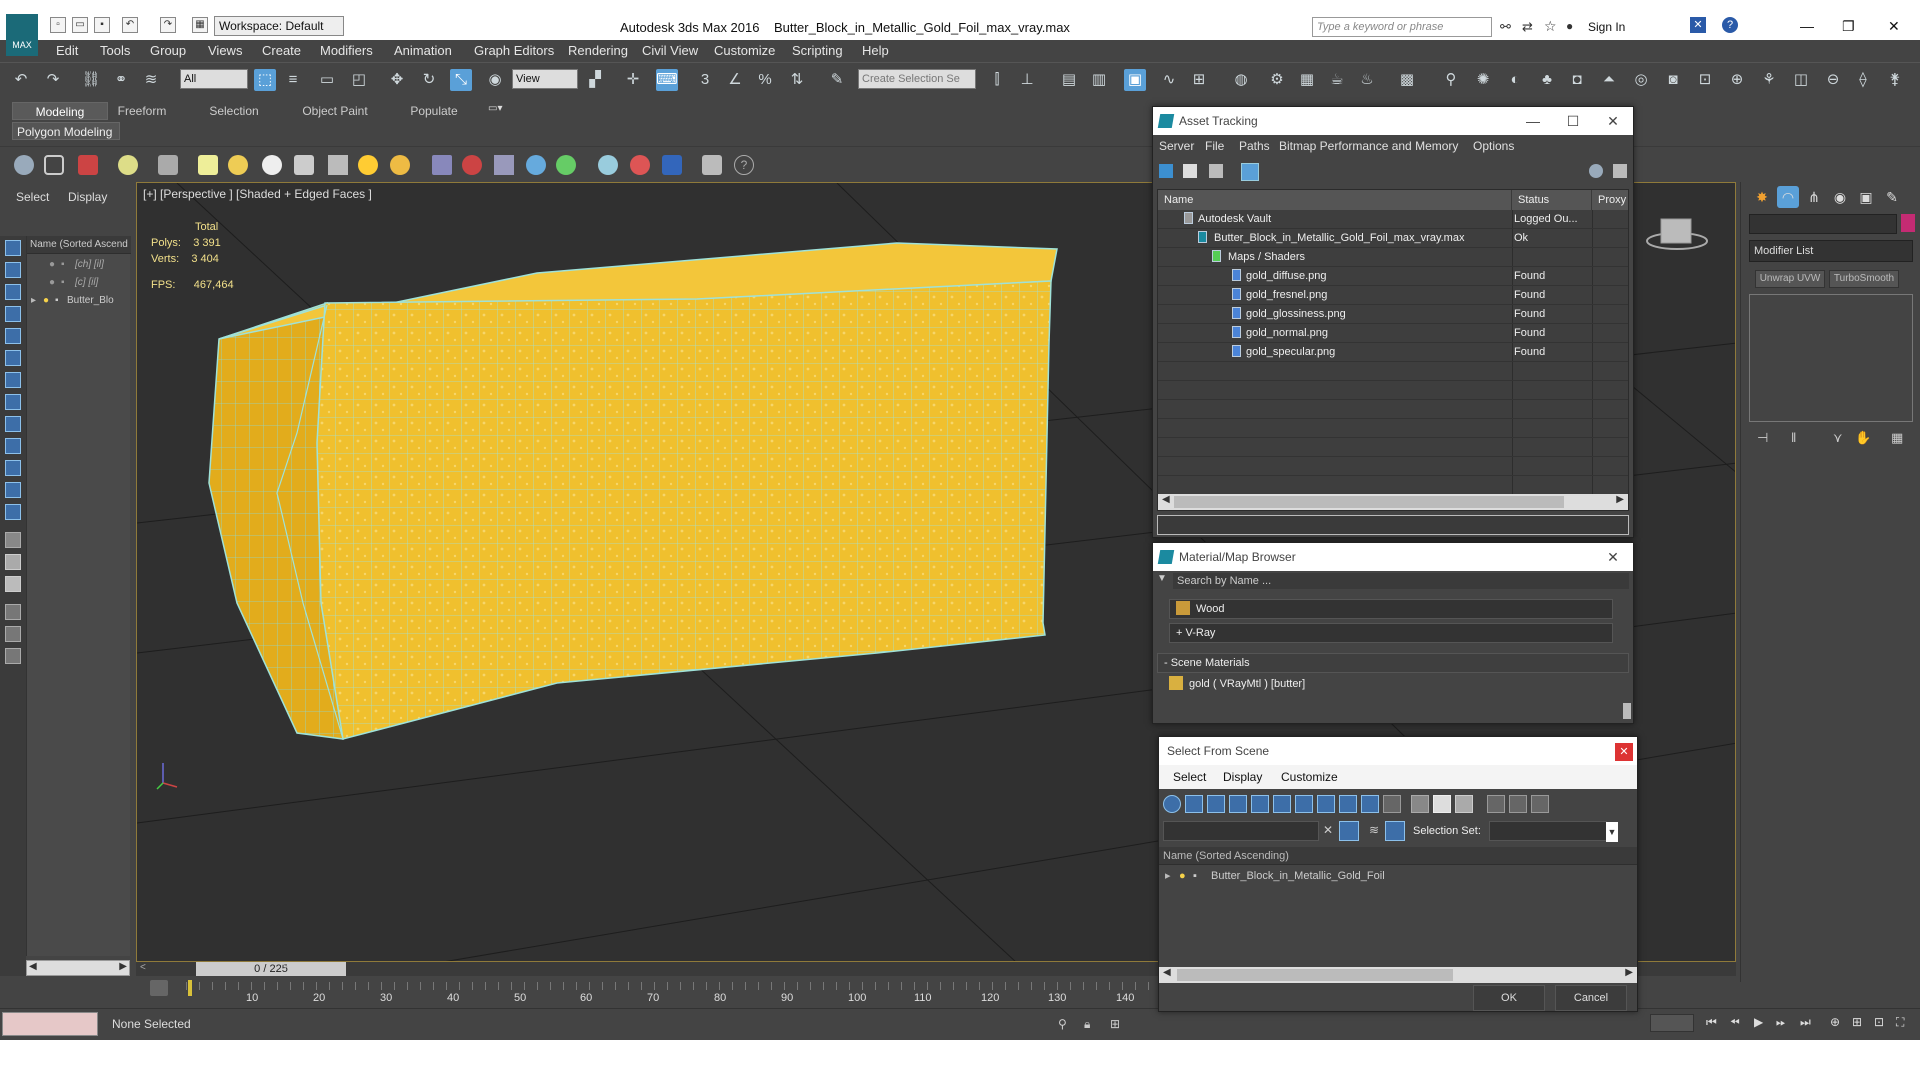 The image size is (1920, 1080). What do you see at coordinates (598, 50) in the screenshot?
I see `menu-rendering: Rendering` at bounding box center [598, 50].